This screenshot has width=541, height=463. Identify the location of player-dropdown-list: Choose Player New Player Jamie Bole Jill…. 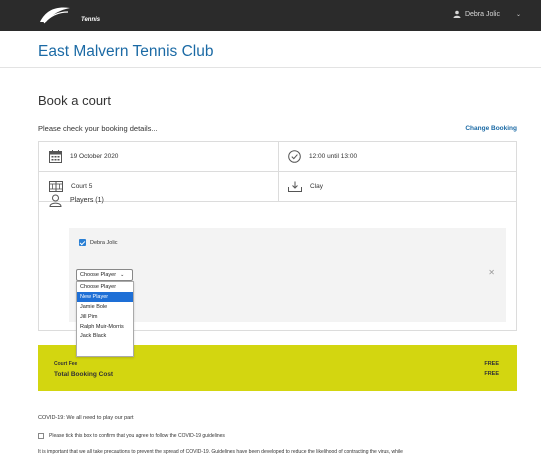
(105, 319).